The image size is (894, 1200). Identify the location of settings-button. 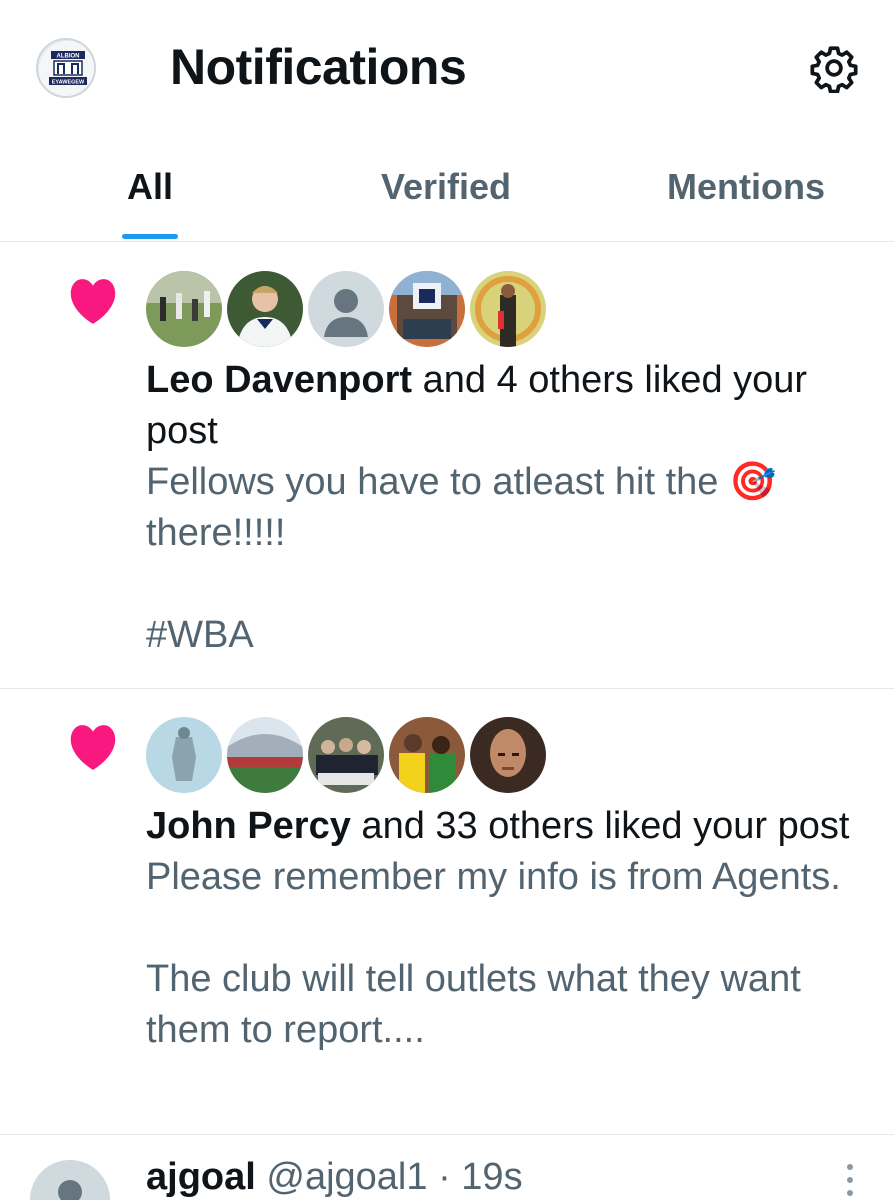
(834, 68).